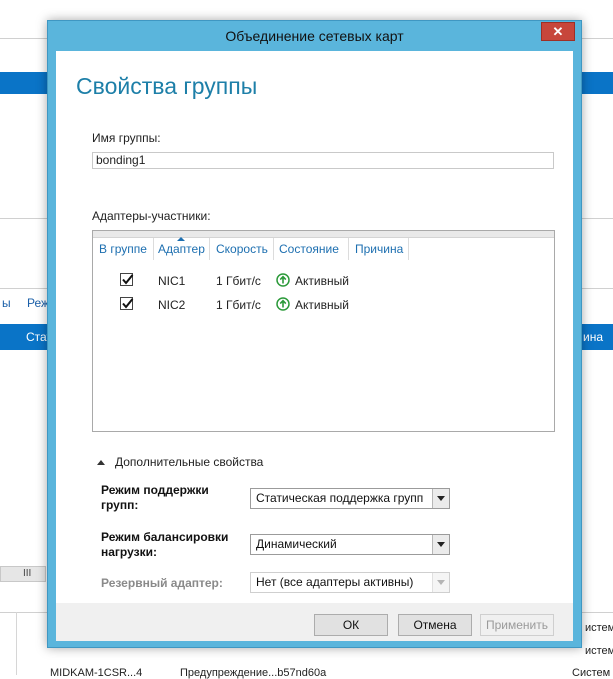 The image size is (613, 679). Describe the element at coordinates (181, 239) in the screenshot. I see `sort-ascending-icon` at that location.